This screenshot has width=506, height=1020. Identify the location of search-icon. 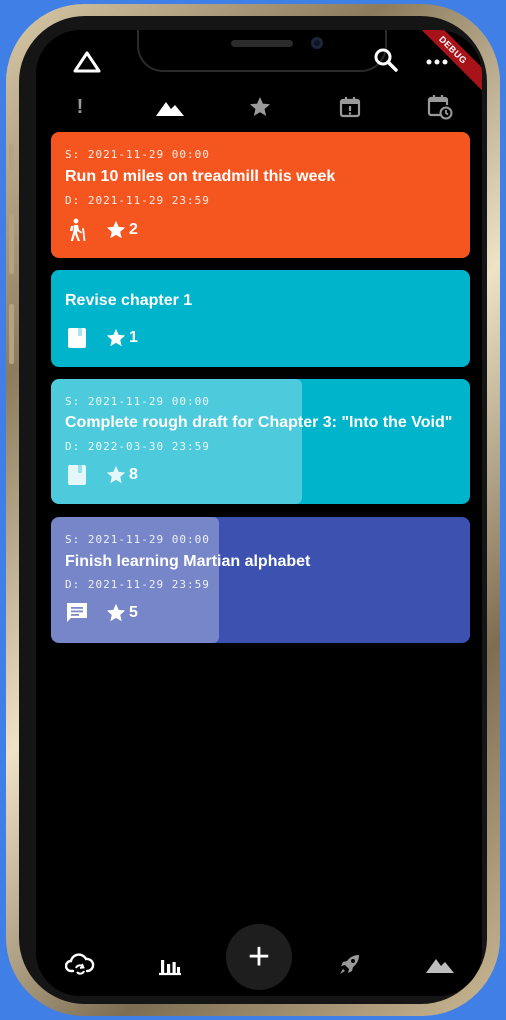
(386, 62).